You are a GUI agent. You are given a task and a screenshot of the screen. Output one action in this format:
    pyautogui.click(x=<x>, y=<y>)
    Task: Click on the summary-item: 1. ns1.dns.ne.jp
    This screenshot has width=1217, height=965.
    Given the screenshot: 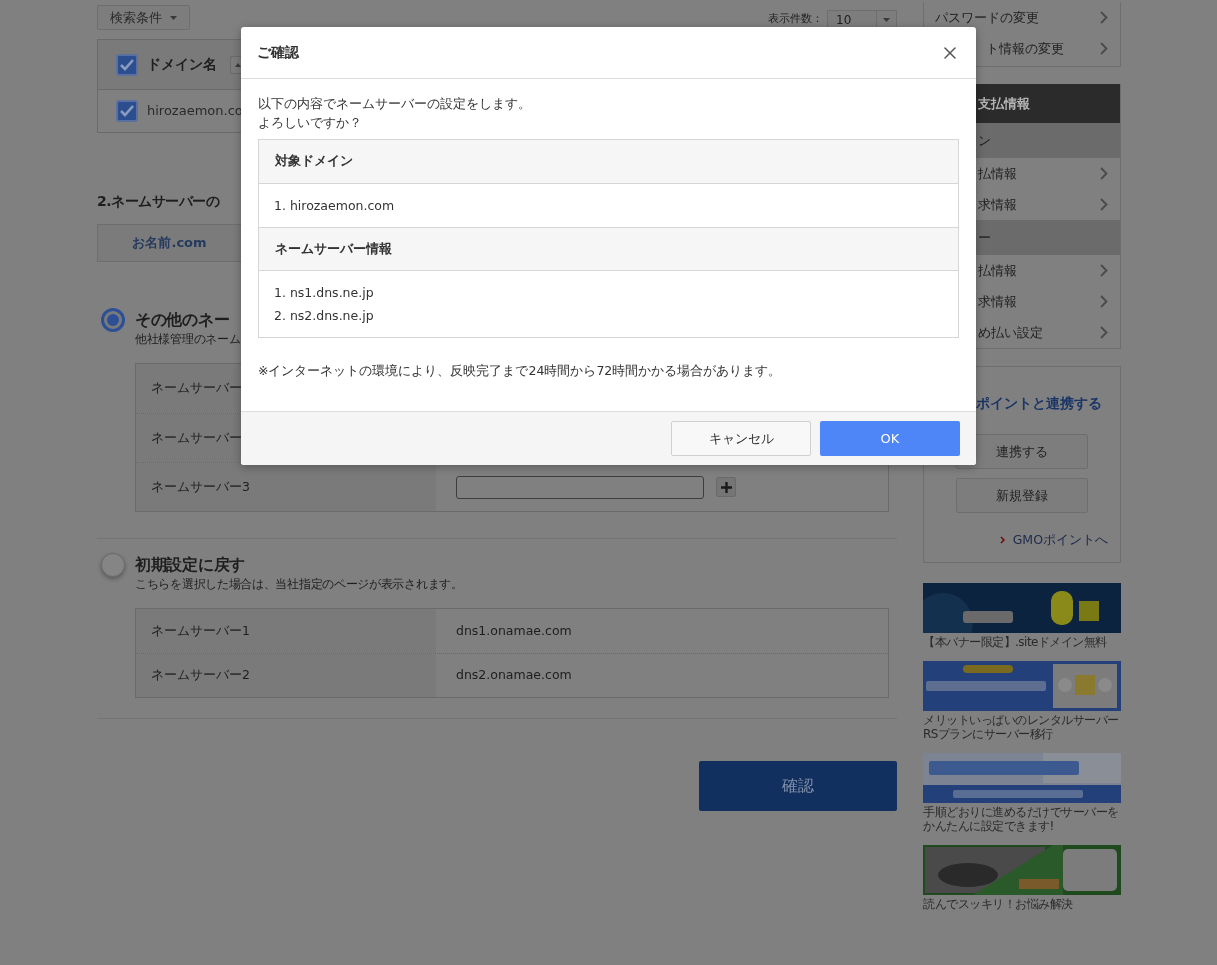 What is the action you would take?
    pyautogui.click(x=324, y=292)
    